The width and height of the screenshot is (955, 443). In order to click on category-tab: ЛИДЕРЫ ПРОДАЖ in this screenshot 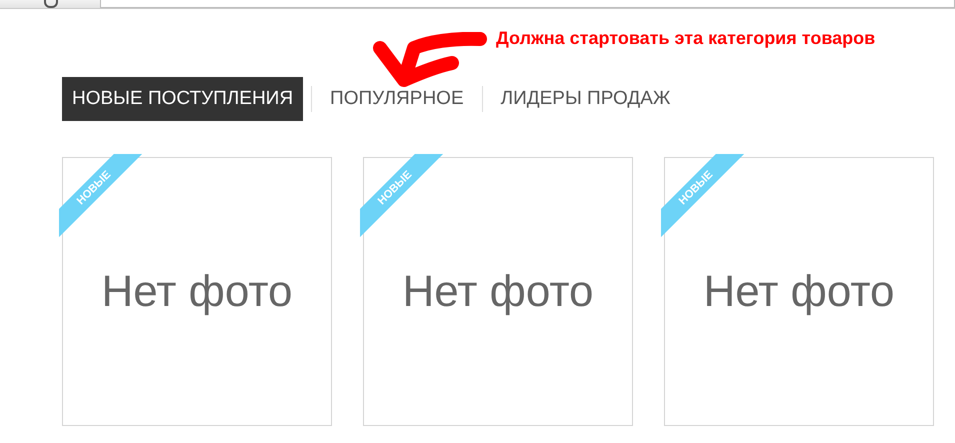, I will do `click(585, 99)`.